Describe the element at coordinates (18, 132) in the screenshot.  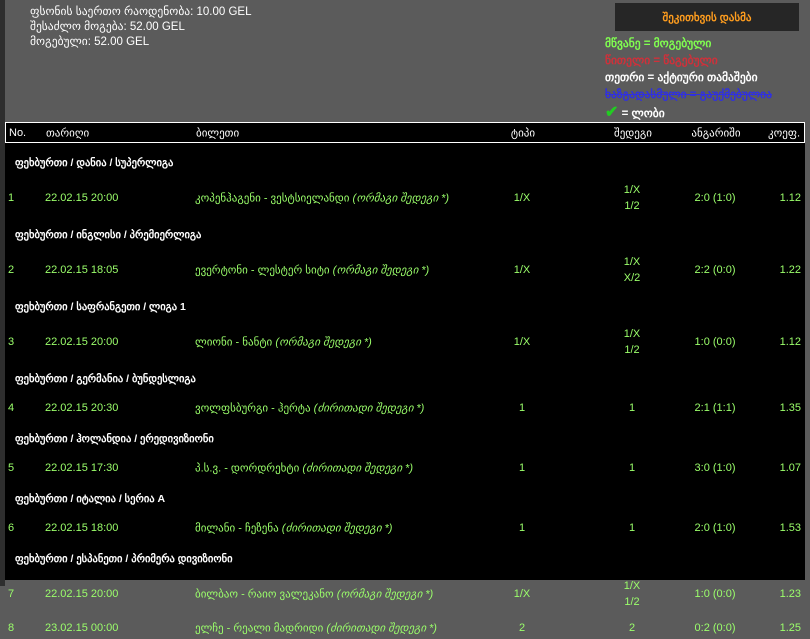
I see `col-no: No.` at that location.